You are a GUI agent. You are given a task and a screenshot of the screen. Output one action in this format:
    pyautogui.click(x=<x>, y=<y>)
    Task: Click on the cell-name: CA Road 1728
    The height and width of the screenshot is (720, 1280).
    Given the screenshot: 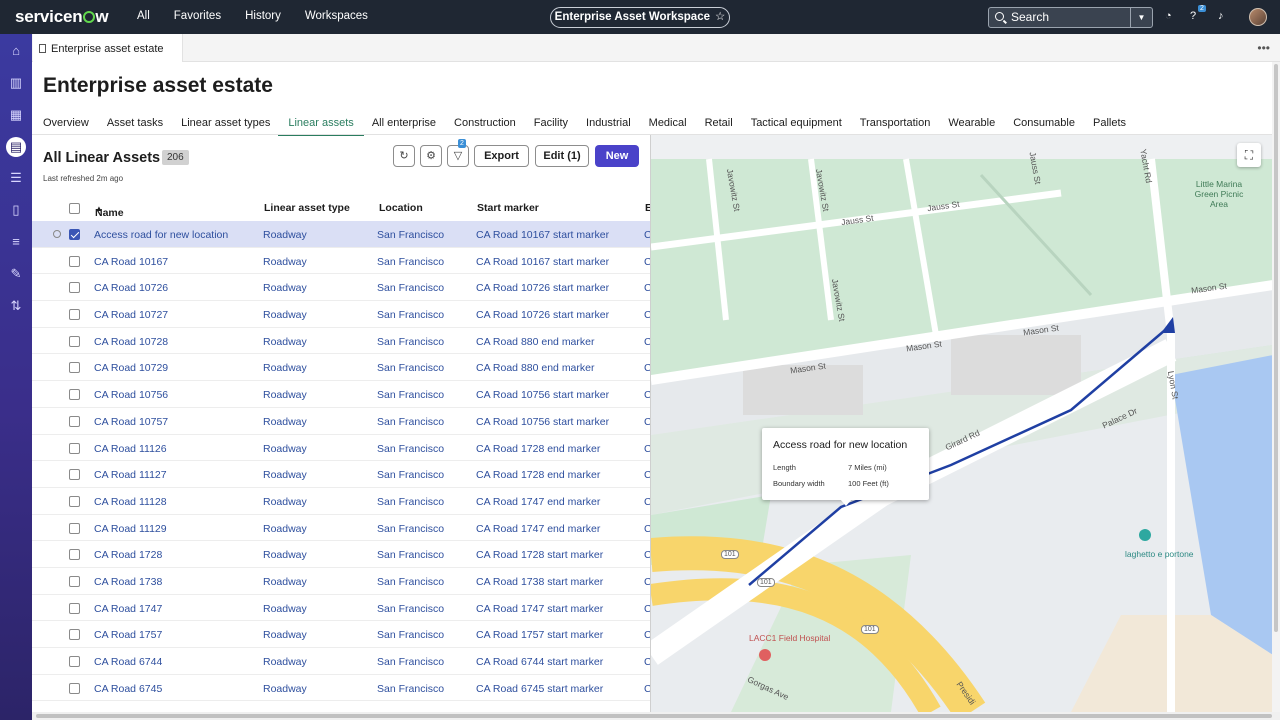 What is the action you would take?
    pyautogui.click(x=128, y=555)
    